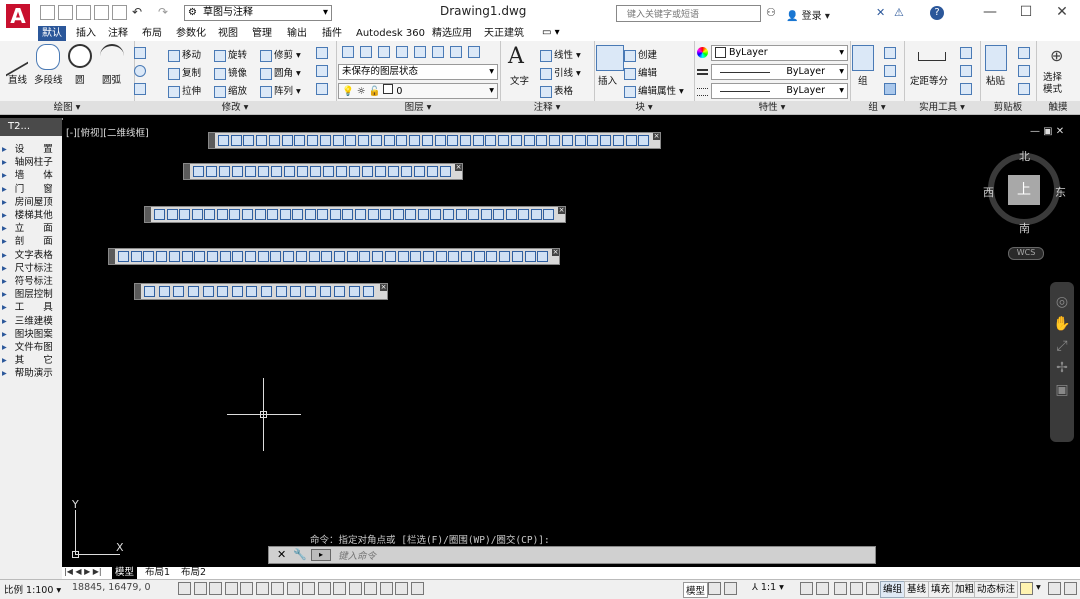 Image resolution: width=1080 pixels, height=599 pixels. Describe the element at coordinates (17, 79) in the screenshot. I see `line-button: 直线` at that location.